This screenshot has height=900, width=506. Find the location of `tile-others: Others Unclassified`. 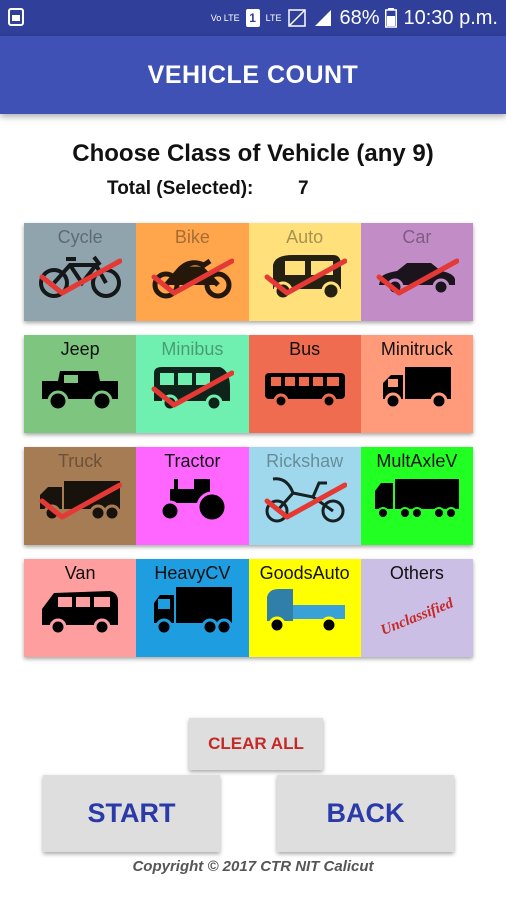

tile-others: Others Unclassified is located at coordinates (416, 608).